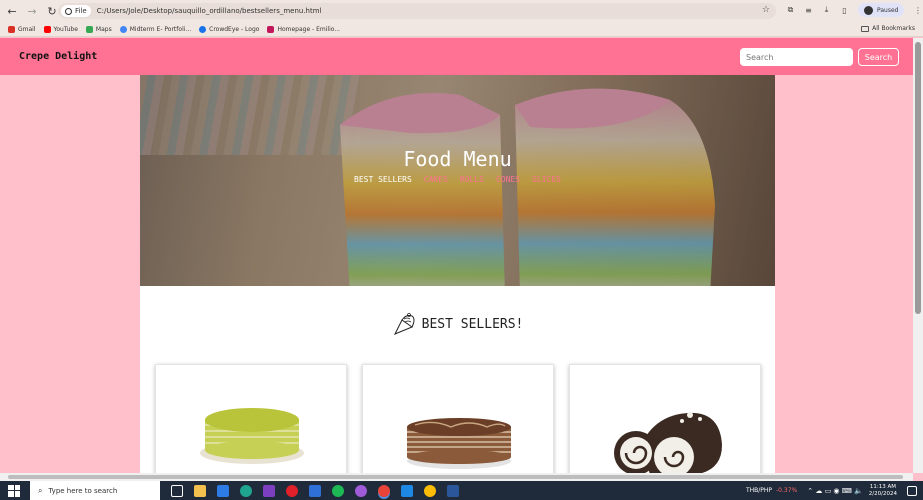 Image resolution: width=923 pixels, height=500 pixels. Describe the element at coordinates (787, 490) in the screenshot. I see `currency-change: -0.37%` at that location.